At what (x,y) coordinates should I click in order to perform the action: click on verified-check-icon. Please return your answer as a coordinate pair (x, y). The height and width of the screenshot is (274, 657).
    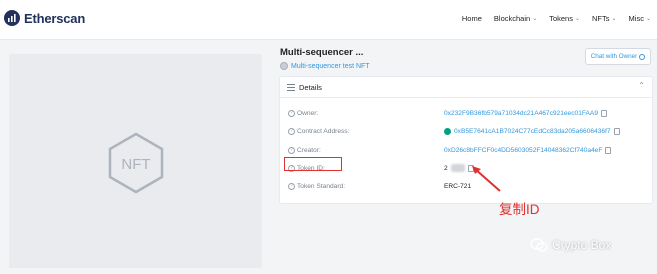
    Looking at the image, I should click on (447, 131).